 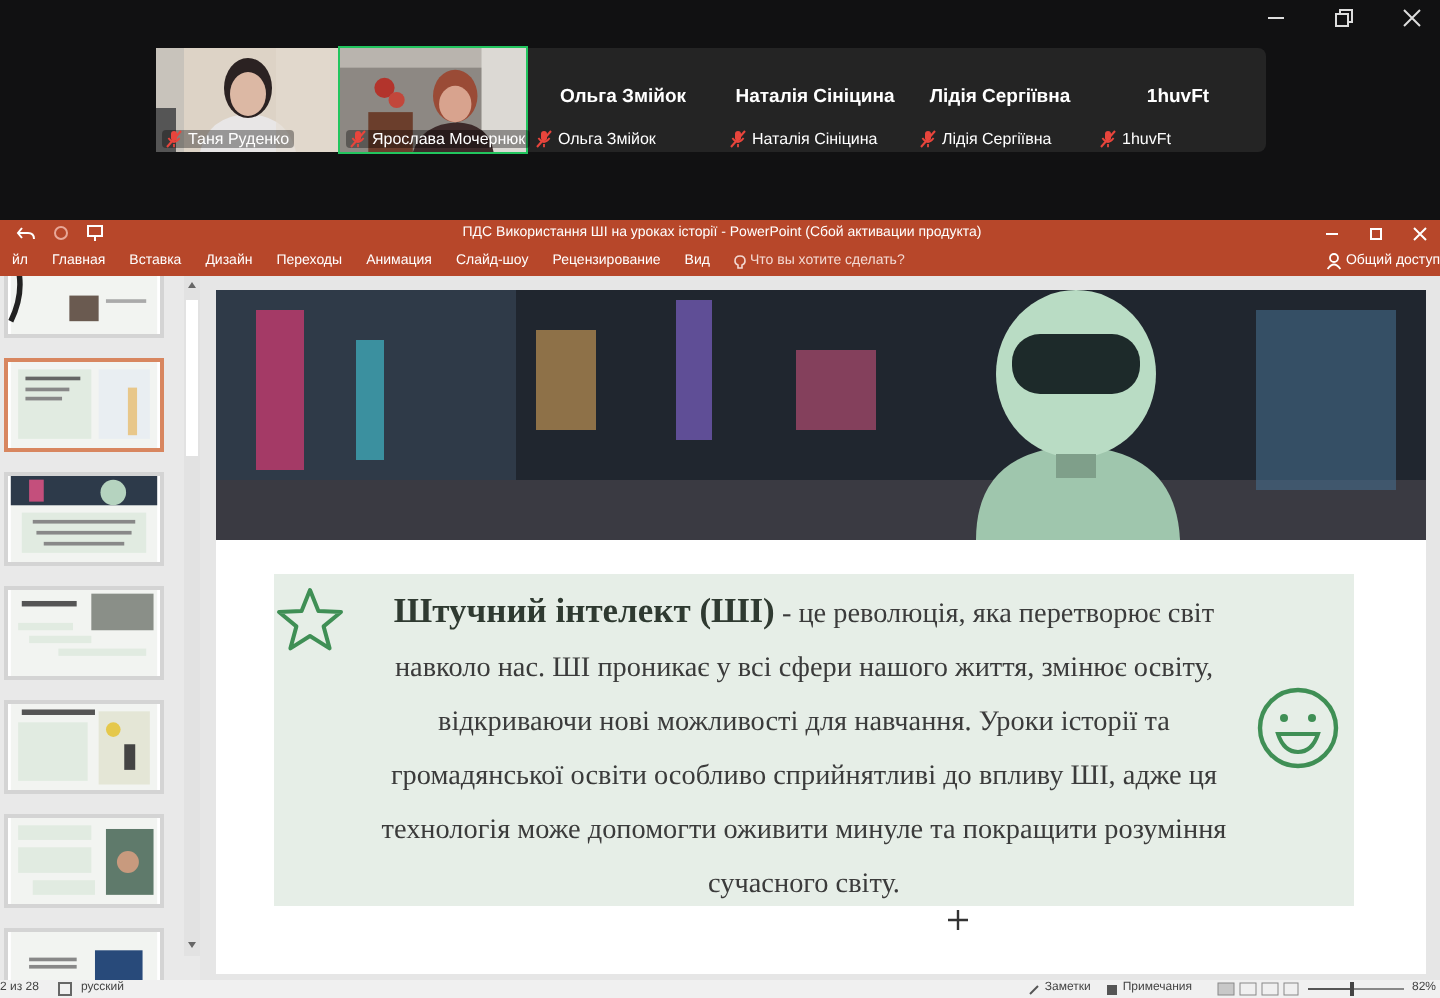 I want to click on participant-name: Таня Руденко, so click(x=239, y=139).